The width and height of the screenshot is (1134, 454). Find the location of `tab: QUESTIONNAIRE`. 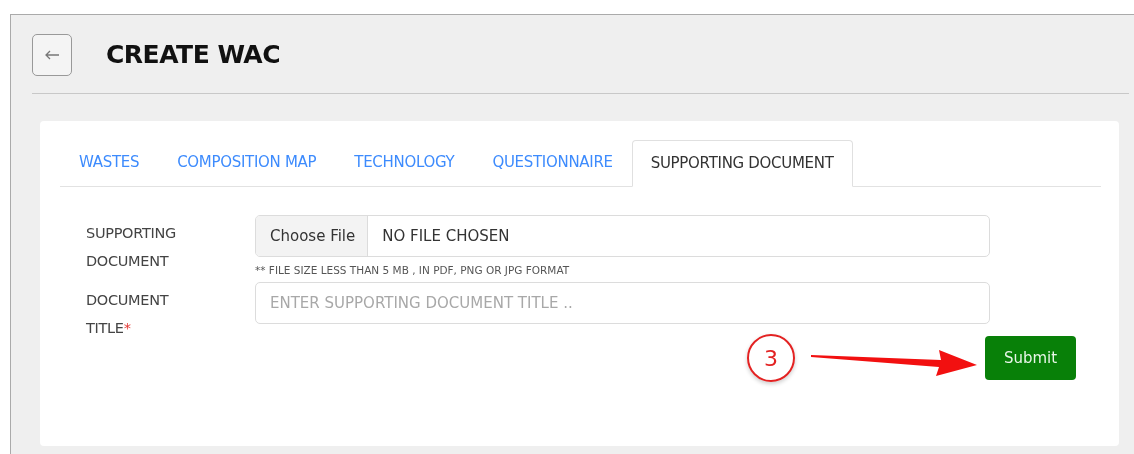

tab: QUESTIONNAIRE is located at coordinates (552, 169).